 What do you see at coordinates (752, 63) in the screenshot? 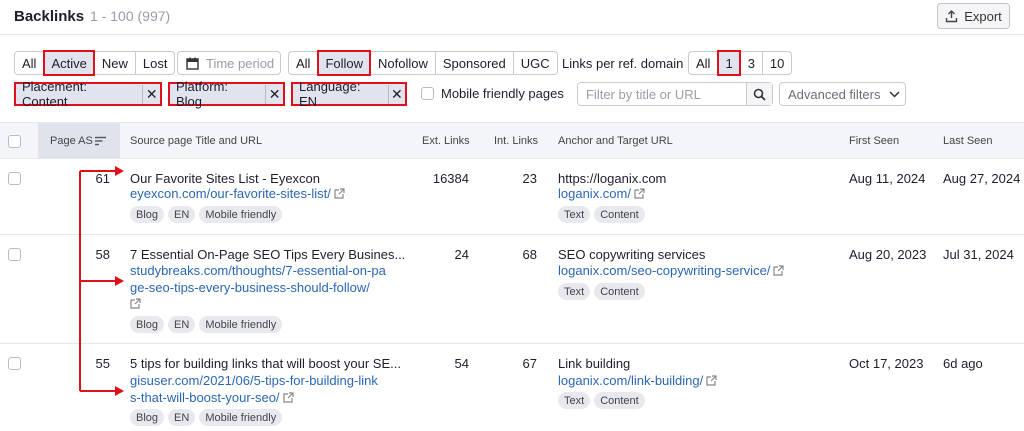
I see `lpr-3: 3` at bounding box center [752, 63].